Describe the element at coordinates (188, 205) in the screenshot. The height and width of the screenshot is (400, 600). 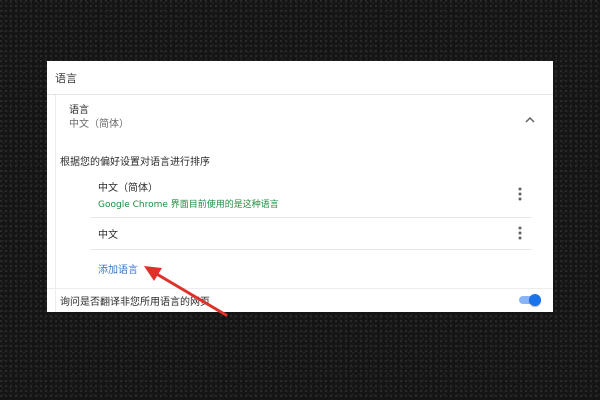
I see `ui-language-note: Google Chrome 界面目前使用的是这种语言` at that location.